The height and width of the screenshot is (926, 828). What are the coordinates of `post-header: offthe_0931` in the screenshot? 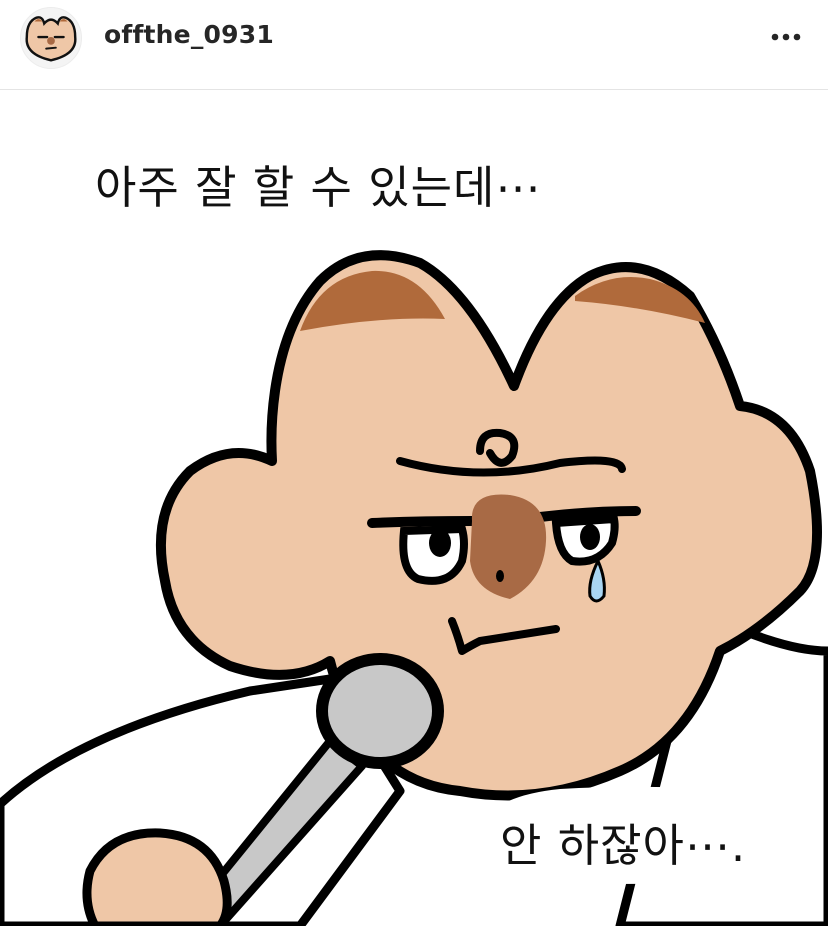 It's located at (414, 45).